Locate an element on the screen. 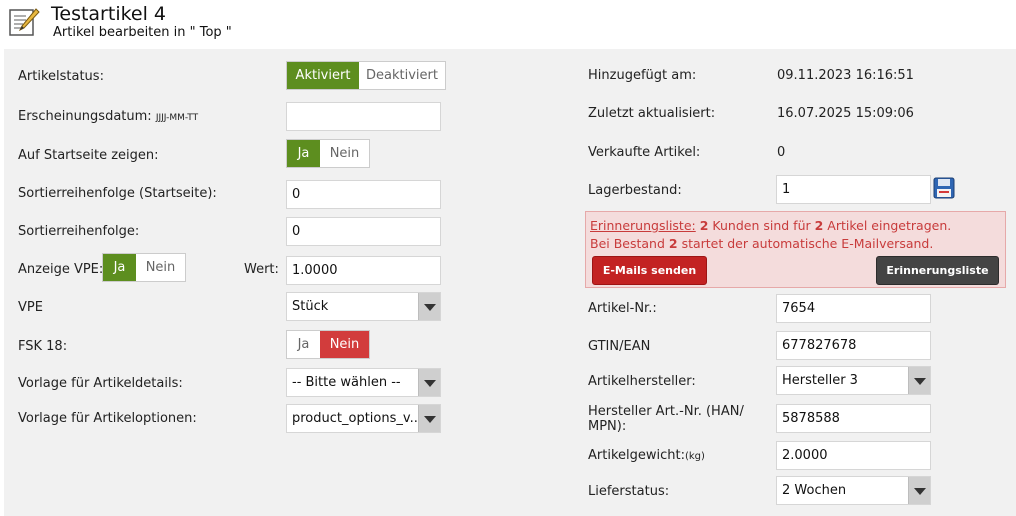 The image size is (1016, 516). page-title: Testartikel 4 is located at coordinates (109, 14).